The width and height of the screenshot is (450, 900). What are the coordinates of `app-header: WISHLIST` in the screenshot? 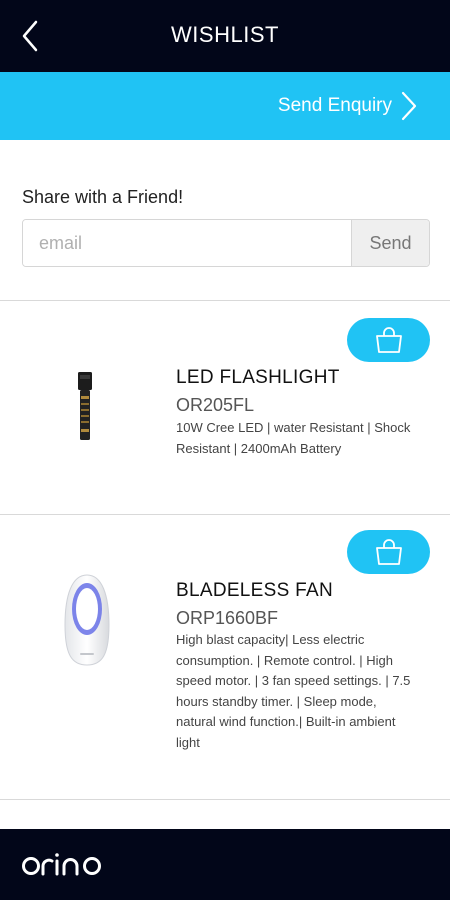 It's located at (225, 36).